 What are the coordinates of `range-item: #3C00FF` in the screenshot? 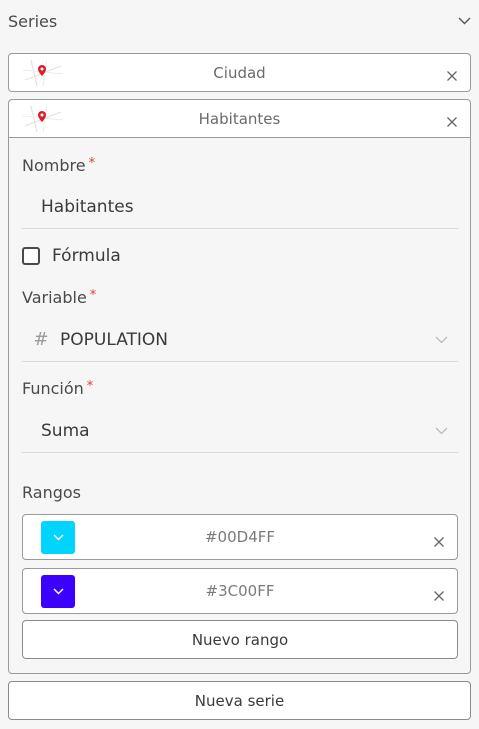 It's located at (240, 591).